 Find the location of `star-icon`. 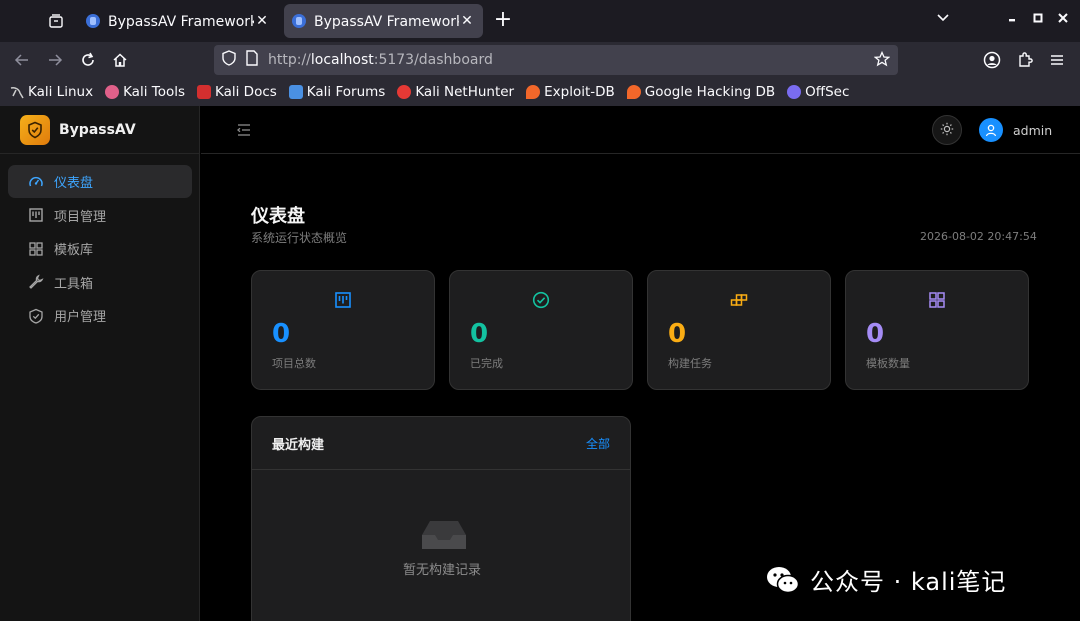

star-icon is located at coordinates (882, 60).